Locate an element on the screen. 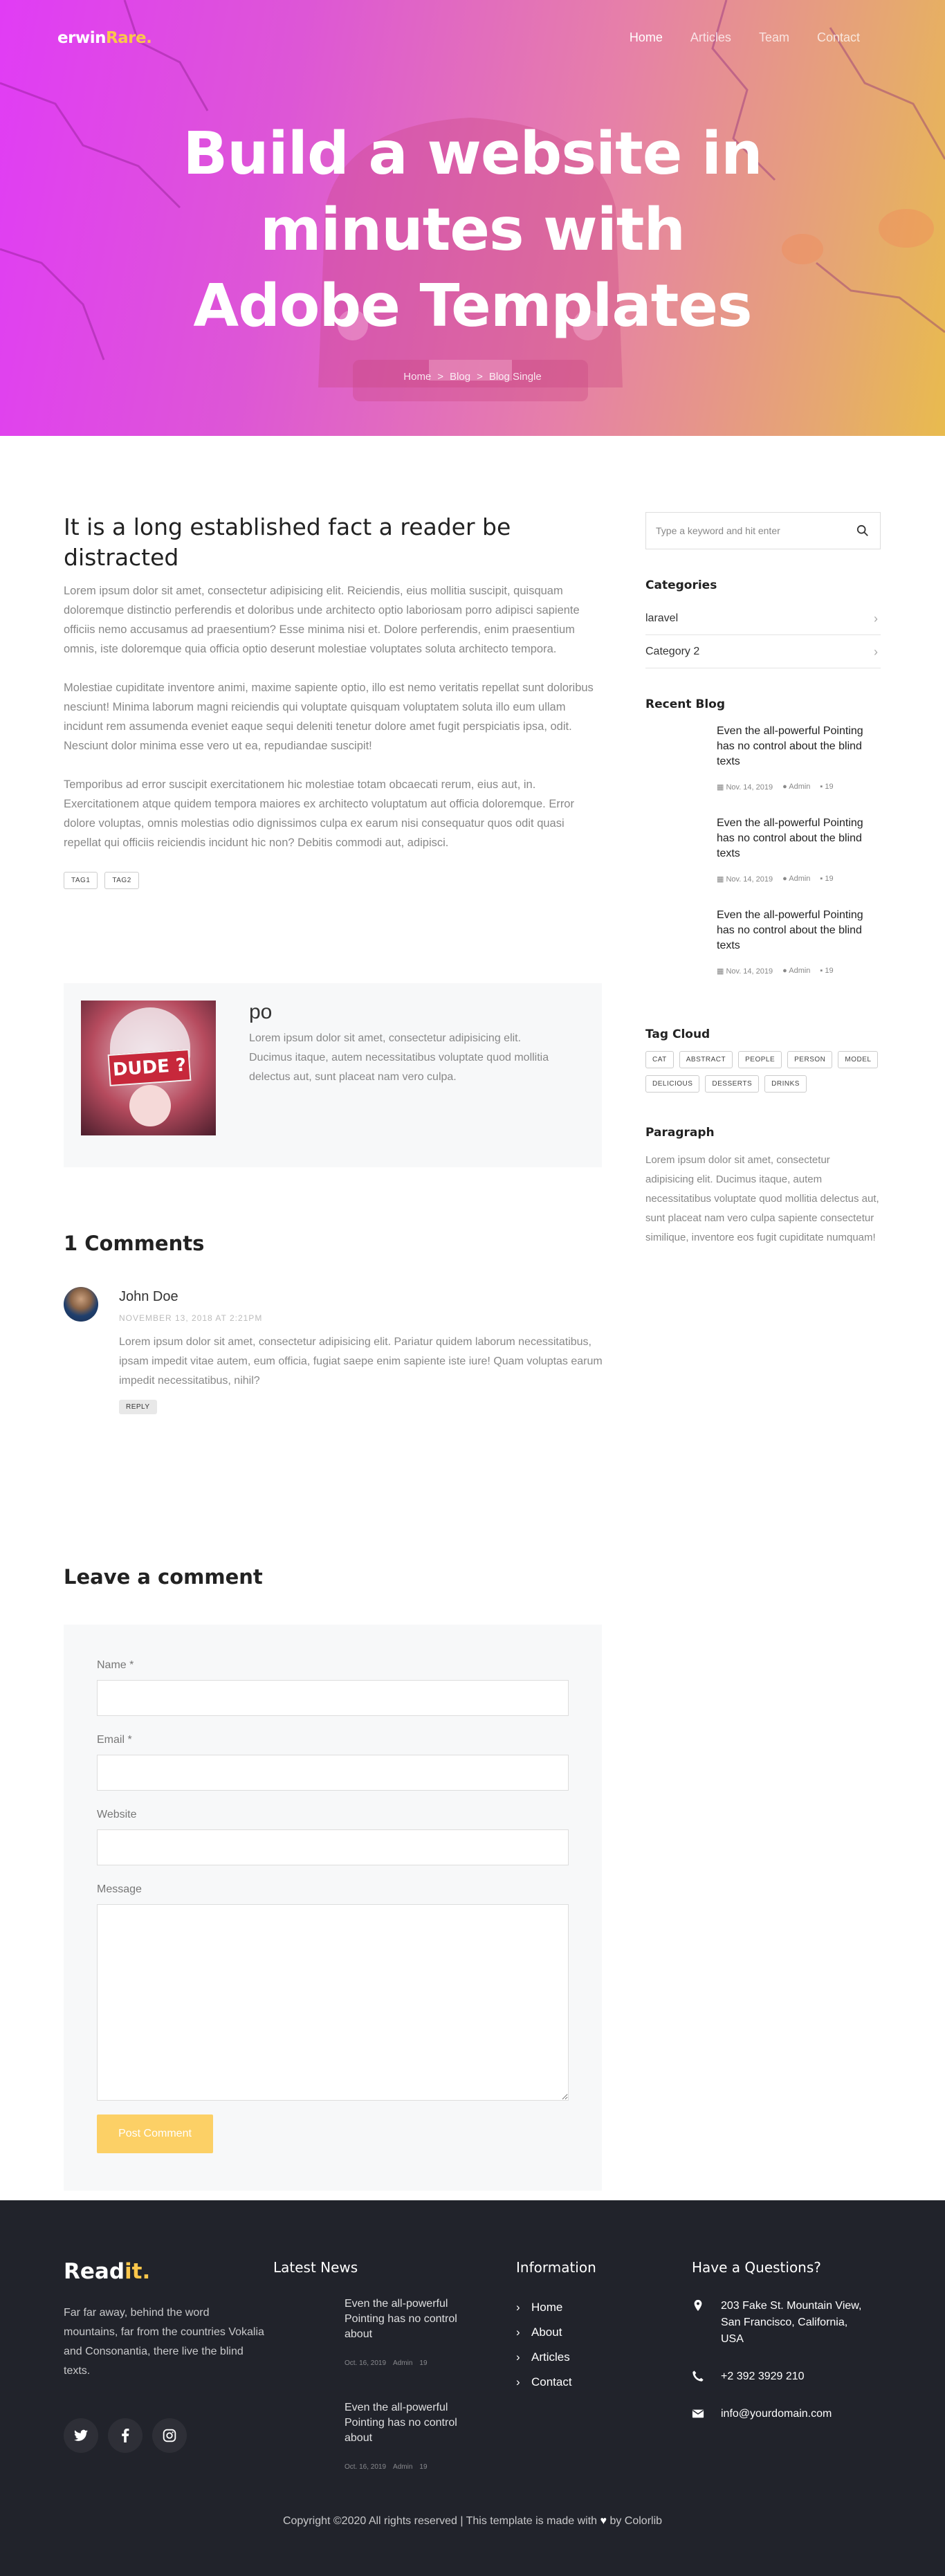  brand-logo: erwinRare. is located at coordinates (104, 38).